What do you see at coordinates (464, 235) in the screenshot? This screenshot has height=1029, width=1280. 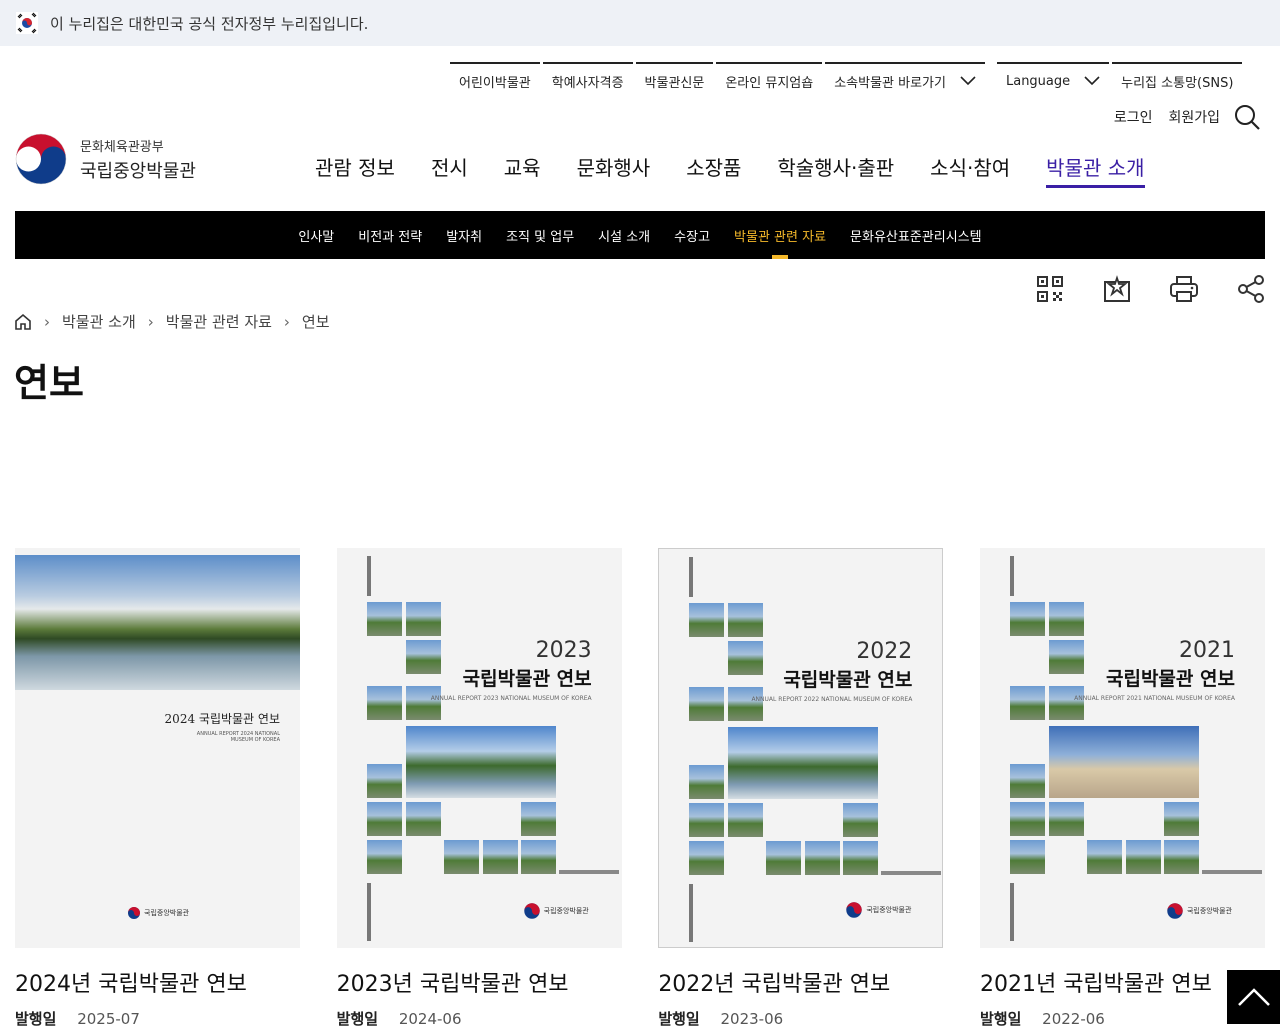 I see `subnav-history: 발자취` at bounding box center [464, 235].